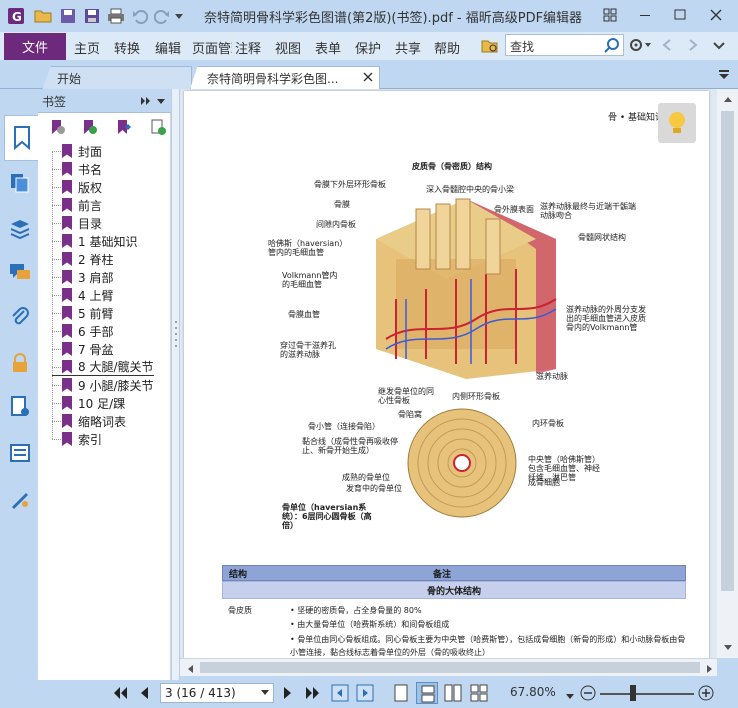 Image resolution: width=738 pixels, height=708 pixels. What do you see at coordinates (35, 46) in the screenshot?
I see `file-menu-button: 文件` at bounding box center [35, 46].